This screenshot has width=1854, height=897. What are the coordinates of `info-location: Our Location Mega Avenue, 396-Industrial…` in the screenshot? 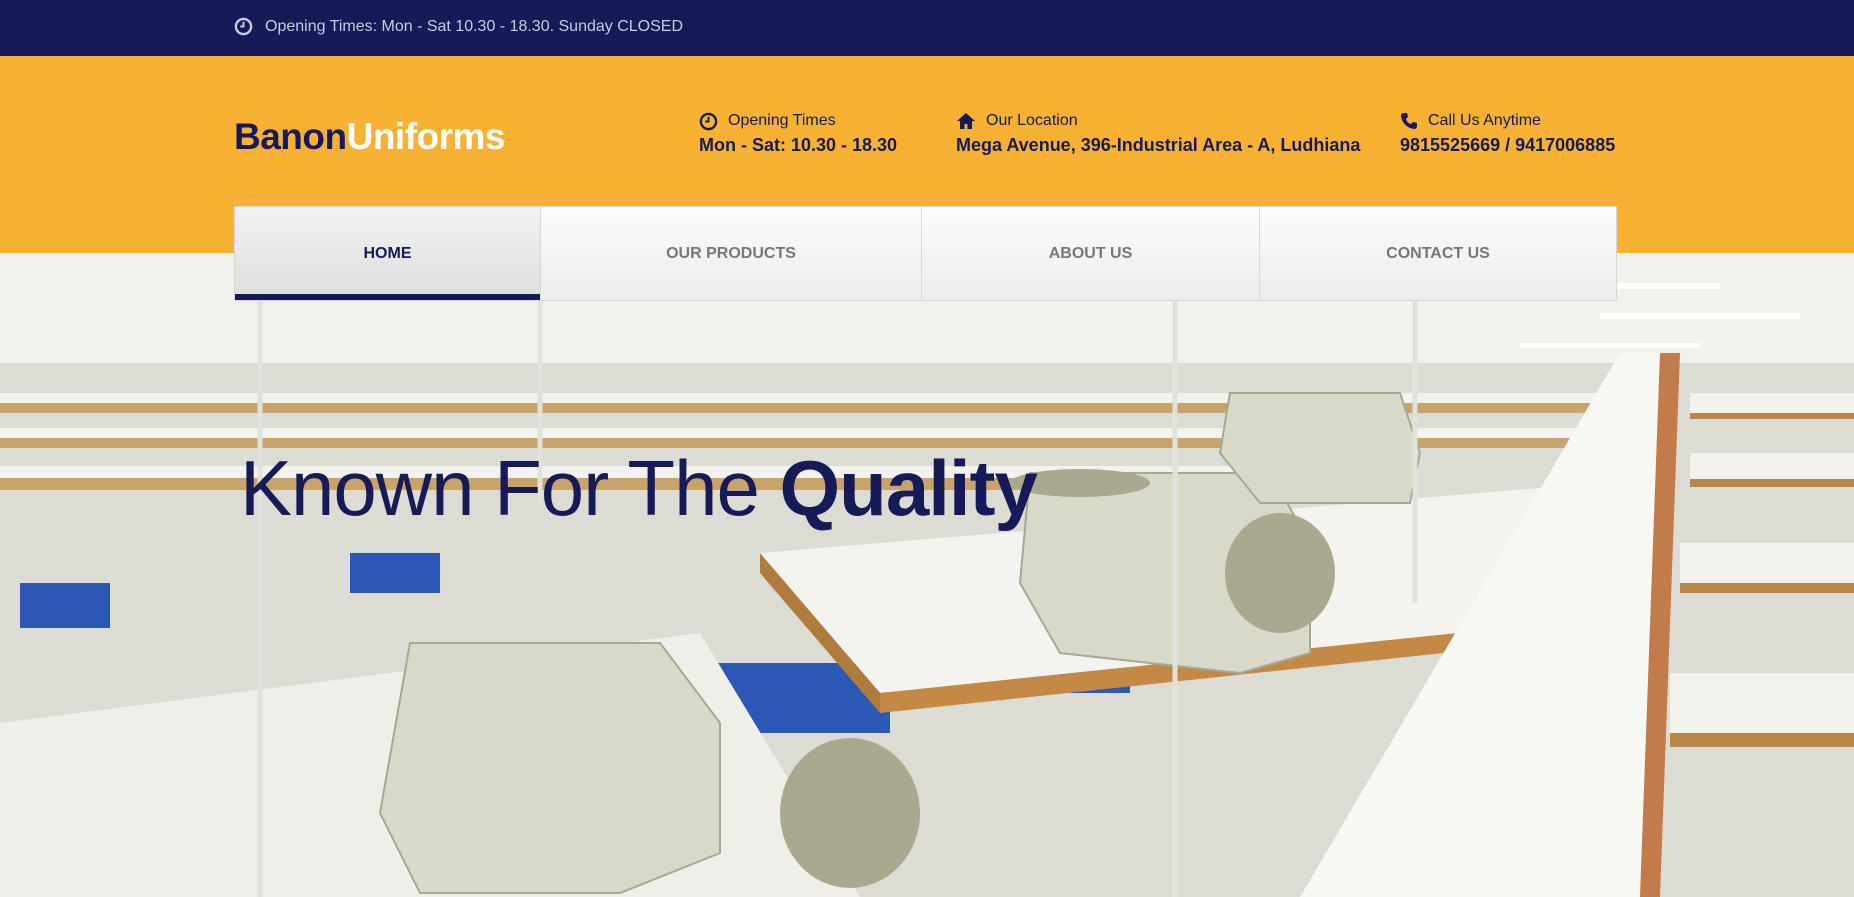 It's located at (1158, 133).